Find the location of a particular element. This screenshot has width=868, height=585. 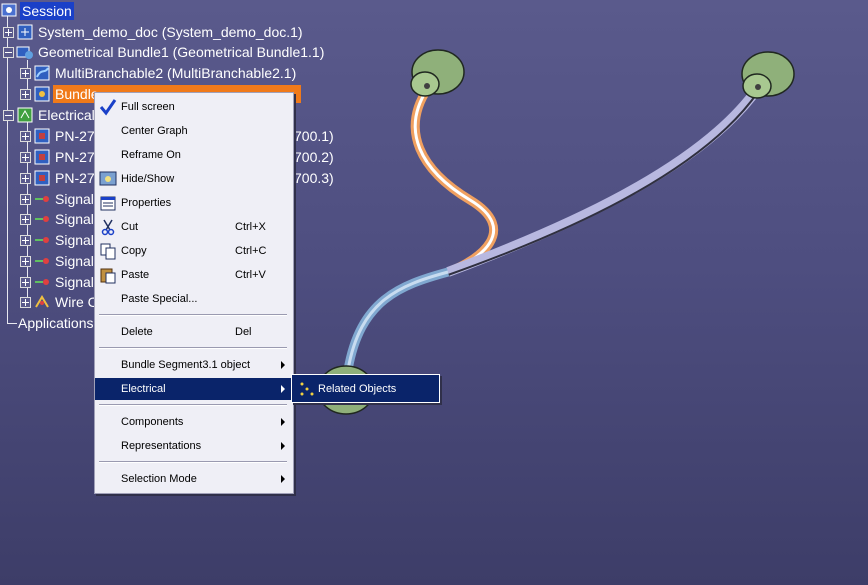

menu-item-paste: Paste Ctrl+V is located at coordinates (193, 275).